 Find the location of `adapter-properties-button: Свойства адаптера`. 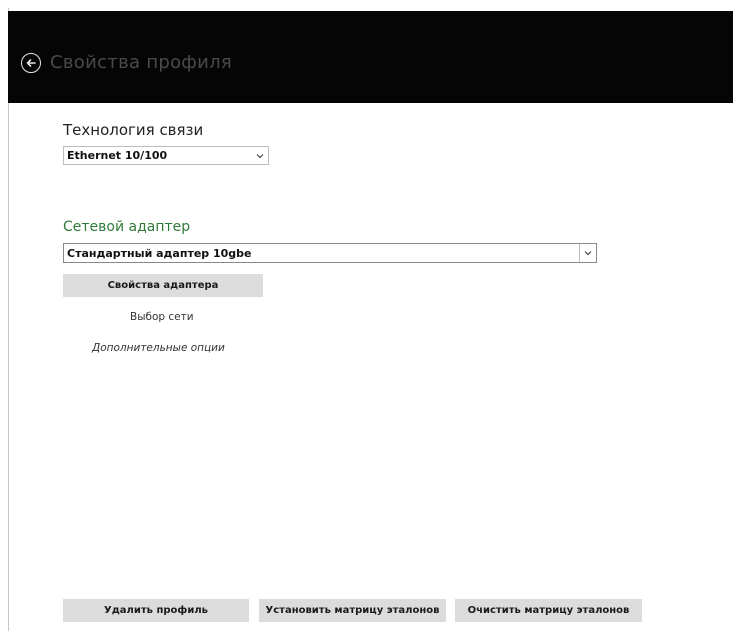

adapter-properties-button: Свойства адаптера is located at coordinates (163, 285).